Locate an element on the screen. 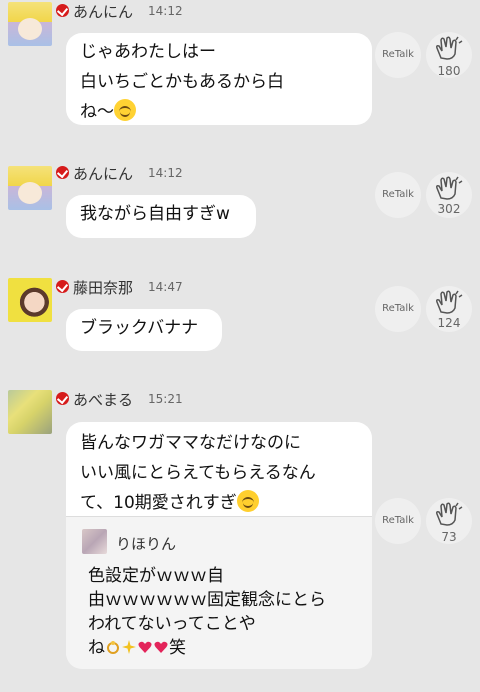  message-line: じゃあわたしはー is located at coordinates (148, 52).